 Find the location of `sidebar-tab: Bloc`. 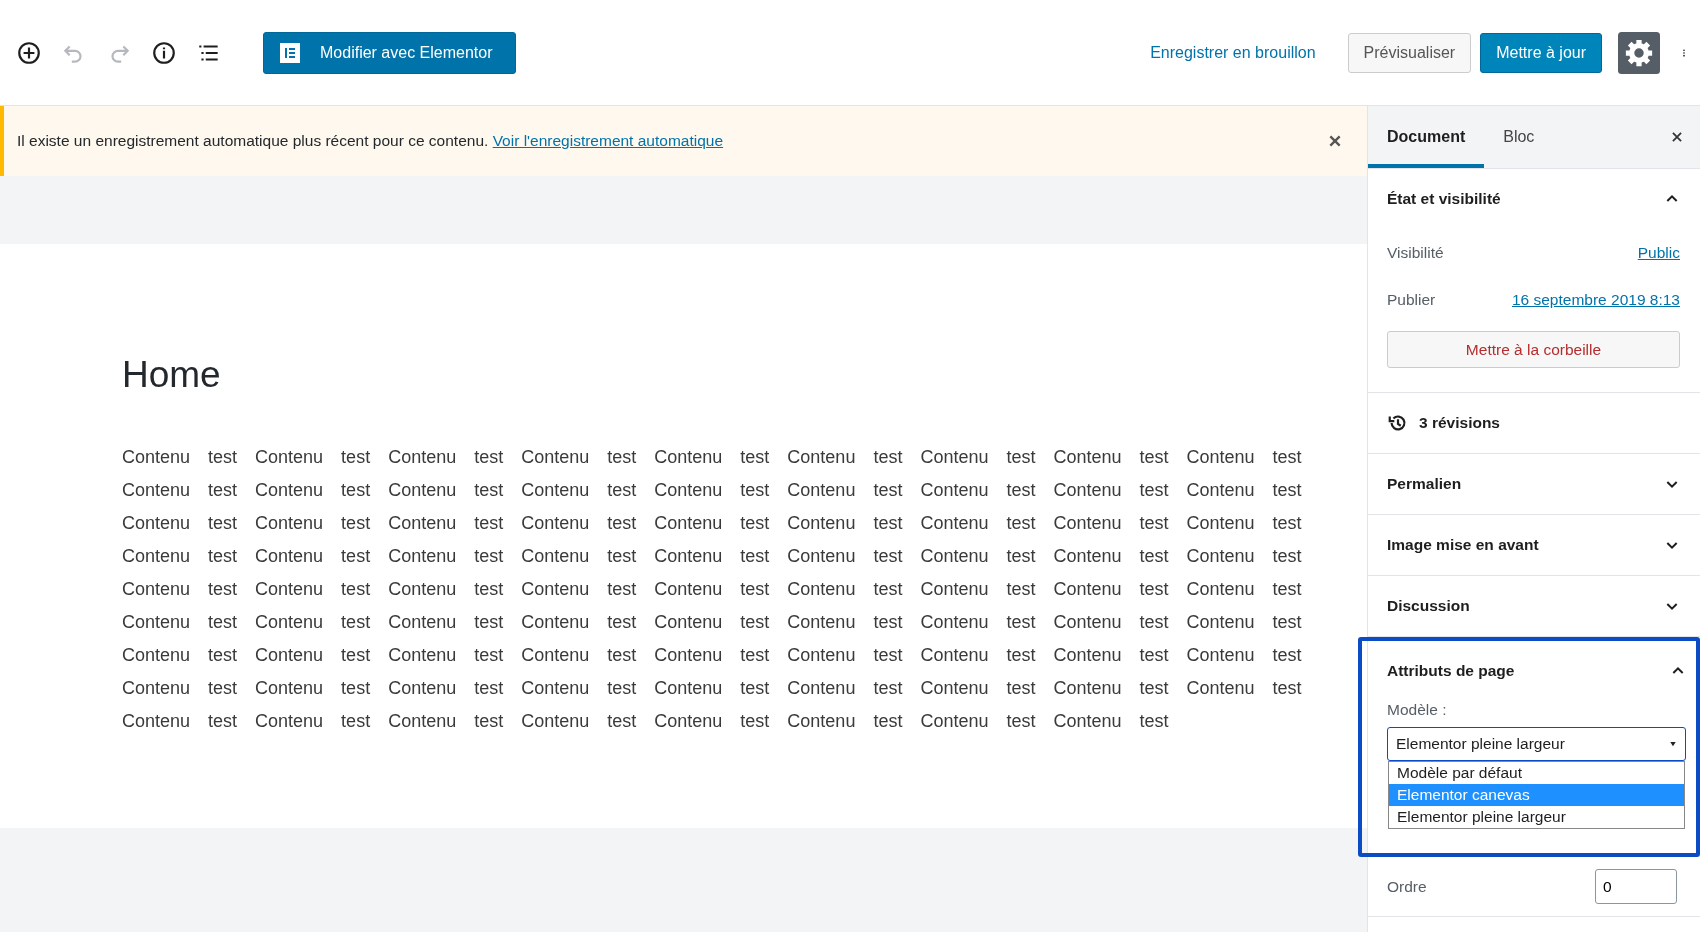

sidebar-tab: Bloc is located at coordinates (1519, 137).